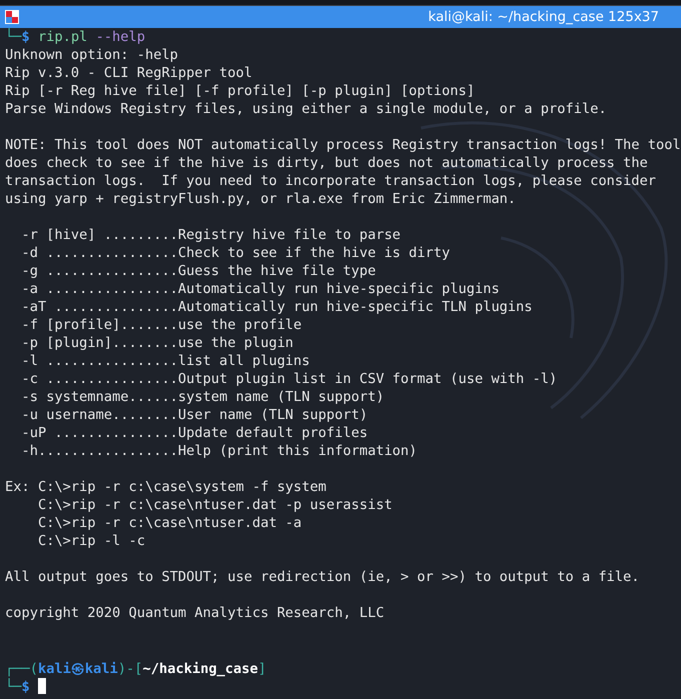 The image size is (681, 699). What do you see at coordinates (214, 505) in the screenshot?
I see `output-line: C:\>rip -r c:\case\ntuser.dat -p userassist` at bounding box center [214, 505].